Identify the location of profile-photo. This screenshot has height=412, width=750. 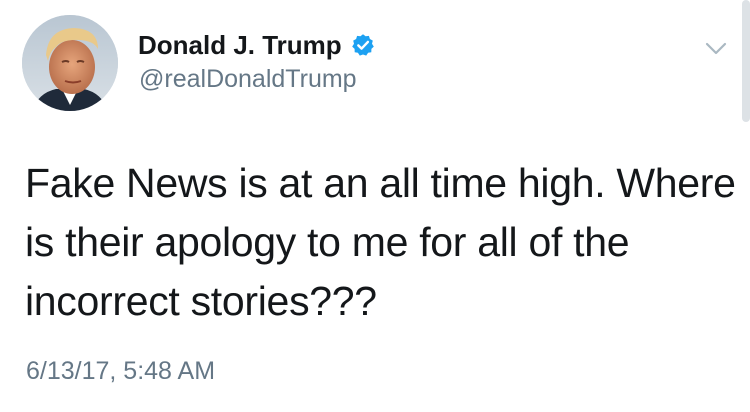
(70, 63).